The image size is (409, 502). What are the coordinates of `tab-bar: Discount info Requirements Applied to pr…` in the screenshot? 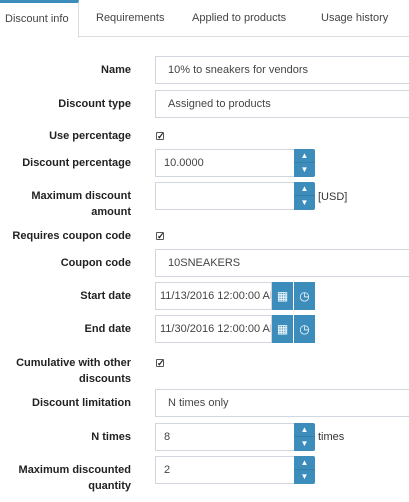 It's located at (204, 19).